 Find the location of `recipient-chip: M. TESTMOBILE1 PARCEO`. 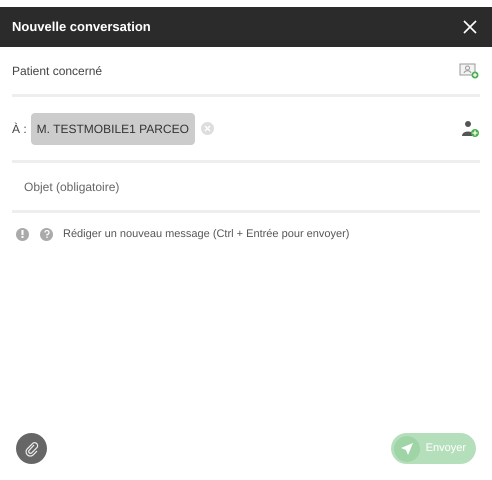

recipient-chip: M. TESTMOBILE1 PARCEO is located at coordinates (112, 128).